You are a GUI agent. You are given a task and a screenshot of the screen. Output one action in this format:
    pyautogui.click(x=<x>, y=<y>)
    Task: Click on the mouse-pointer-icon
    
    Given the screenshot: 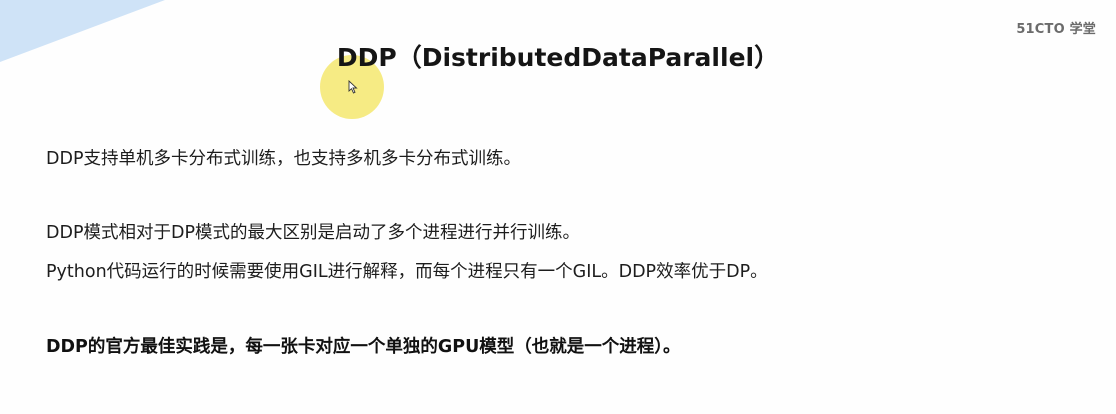 What is the action you would take?
    pyautogui.click(x=353, y=87)
    